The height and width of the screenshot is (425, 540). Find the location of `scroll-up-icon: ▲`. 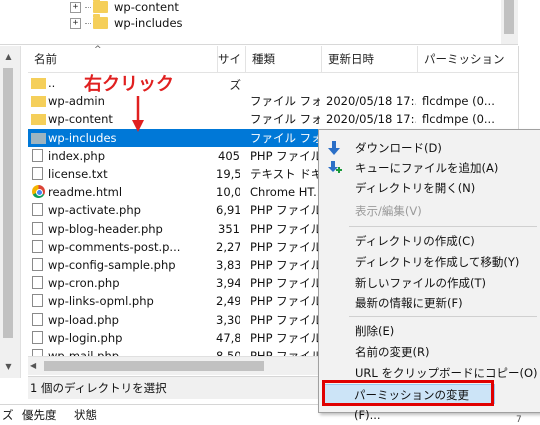

scroll-up-icon: ▲ is located at coordinates (8, 56).